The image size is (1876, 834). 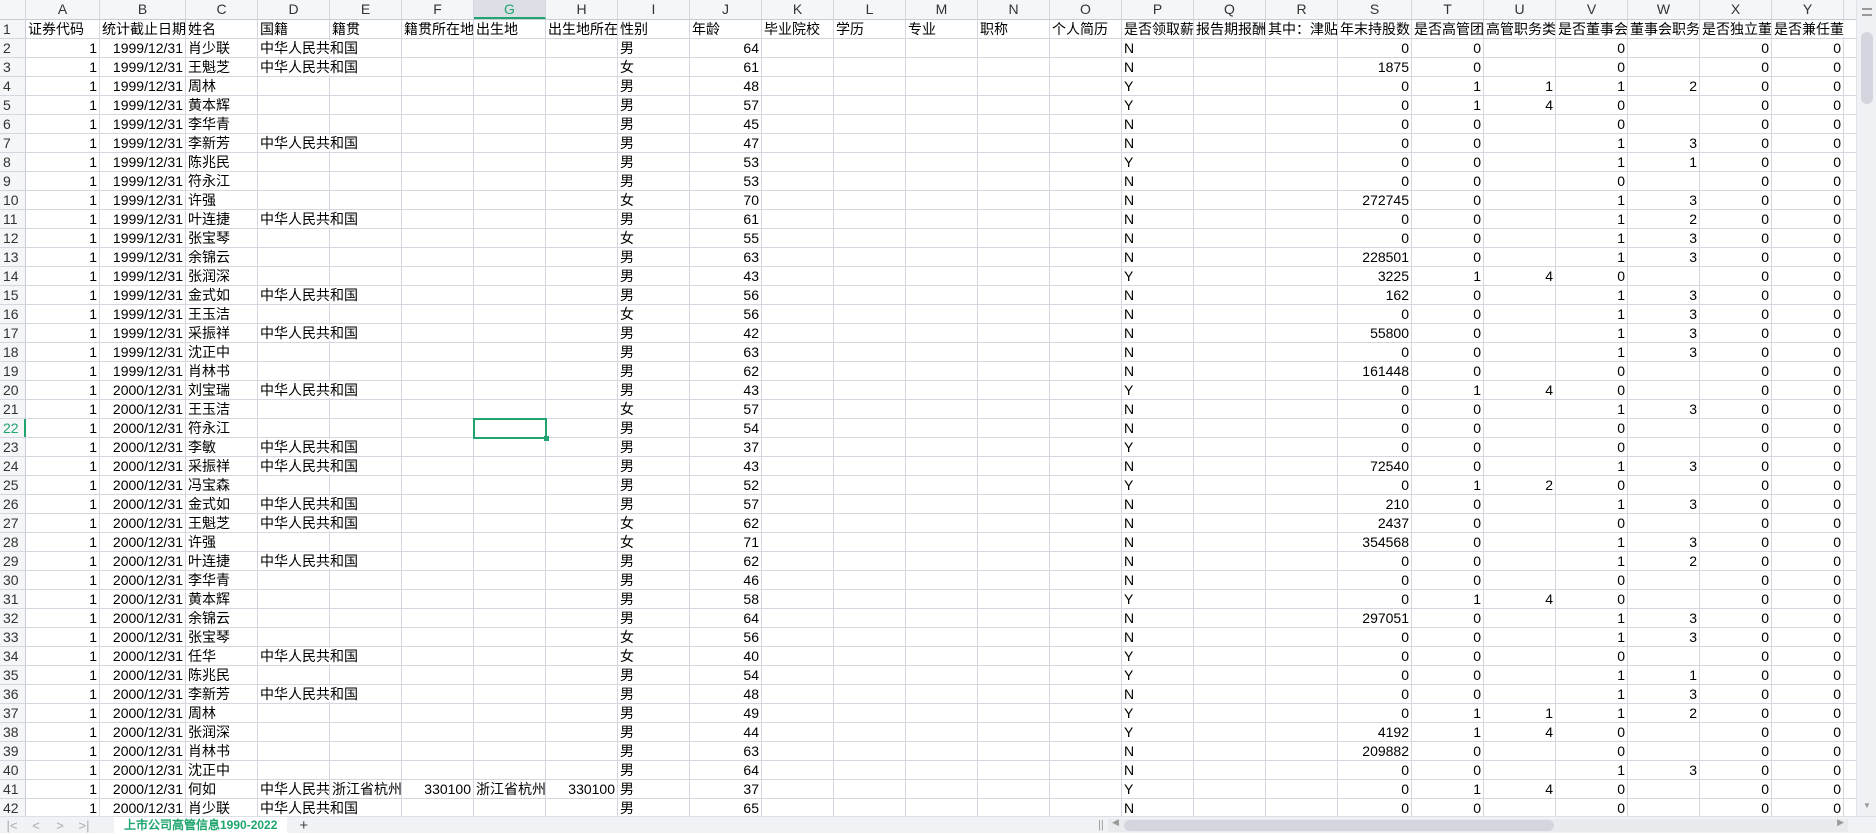 What do you see at coordinates (1736, 105) in the screenshot?
I see `cell-X5: 0` at bounding box center [1736, 105].